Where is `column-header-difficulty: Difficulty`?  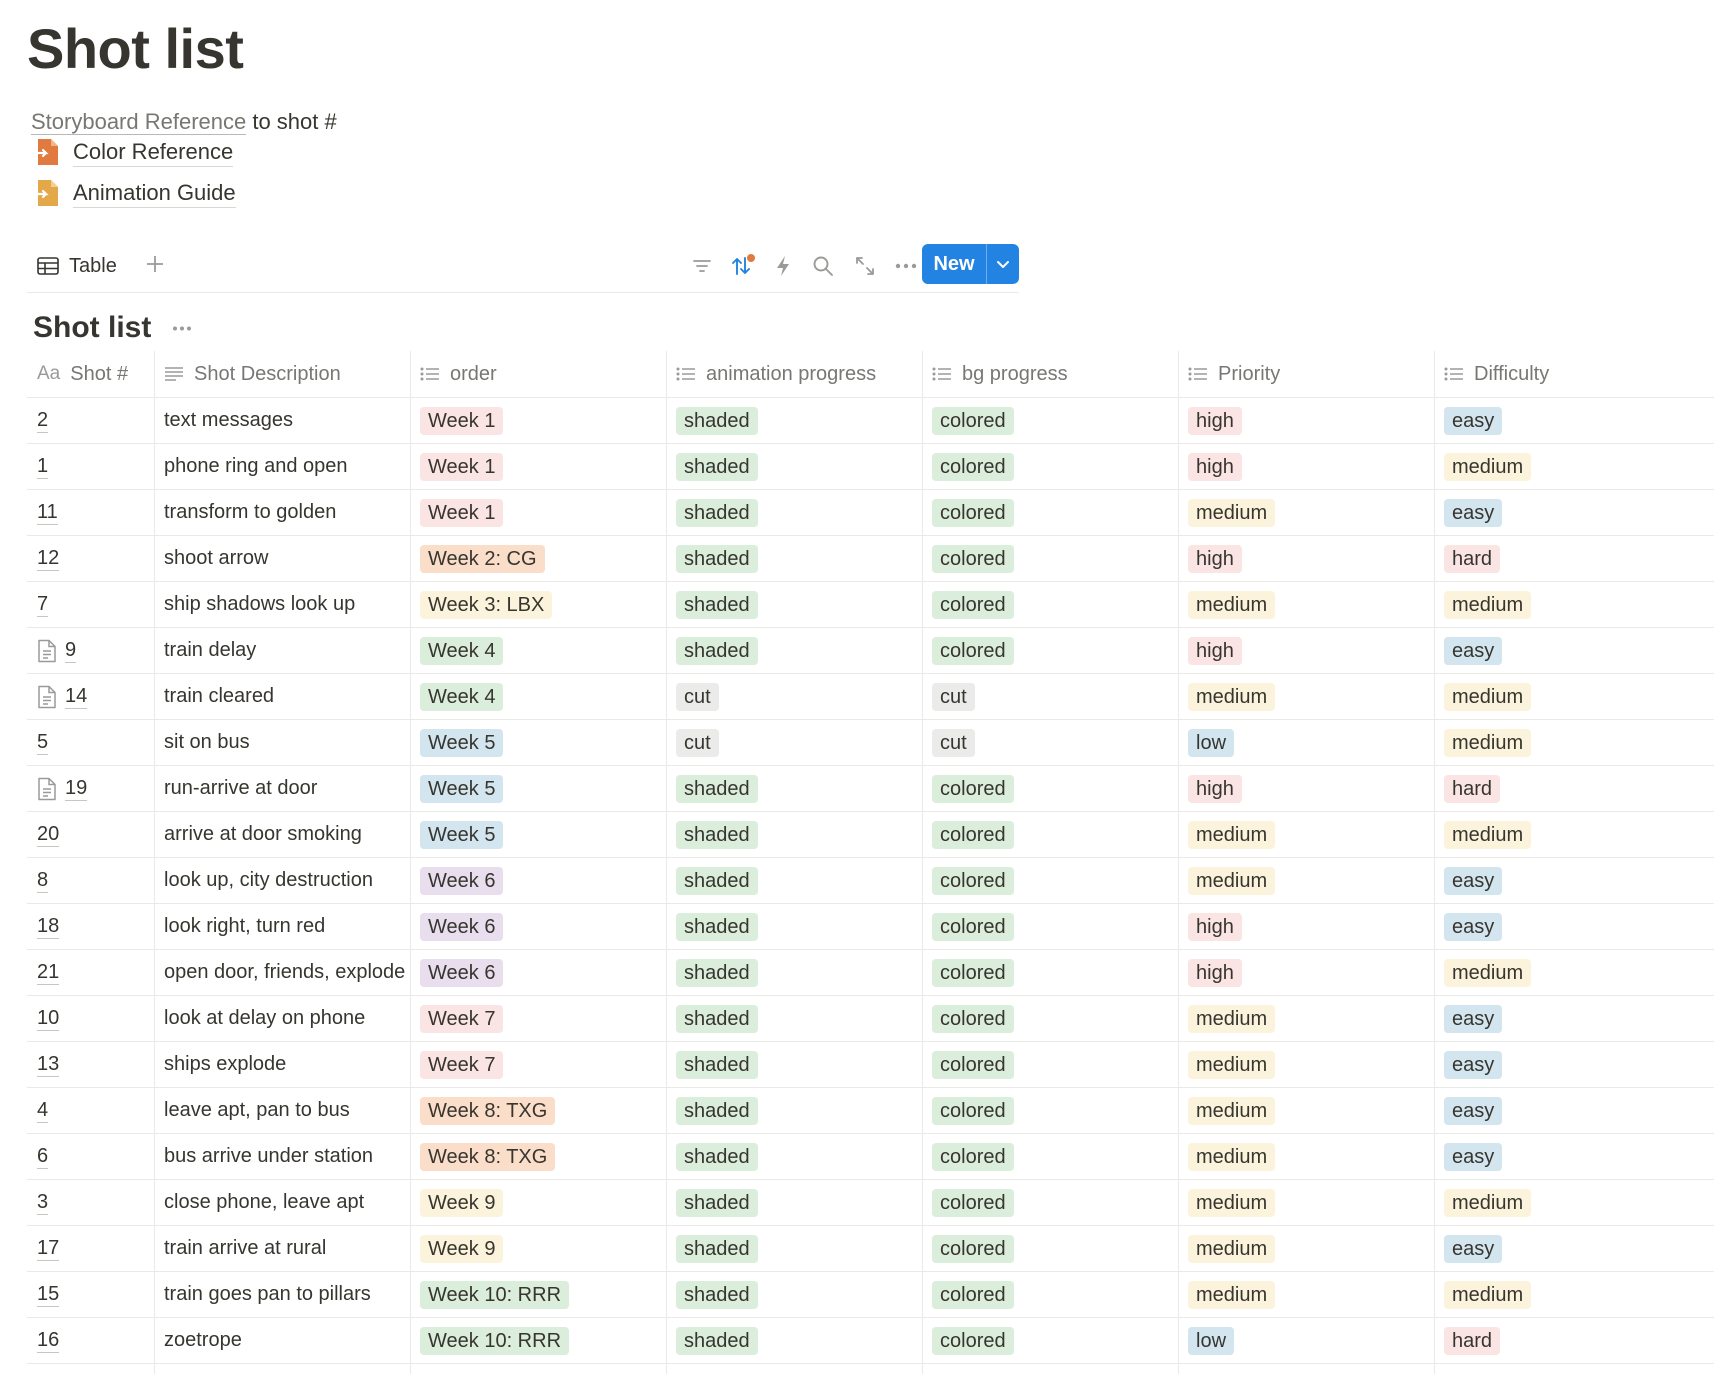 column-header-difficulty: Difficulty is located at coordinates (1574, 374).